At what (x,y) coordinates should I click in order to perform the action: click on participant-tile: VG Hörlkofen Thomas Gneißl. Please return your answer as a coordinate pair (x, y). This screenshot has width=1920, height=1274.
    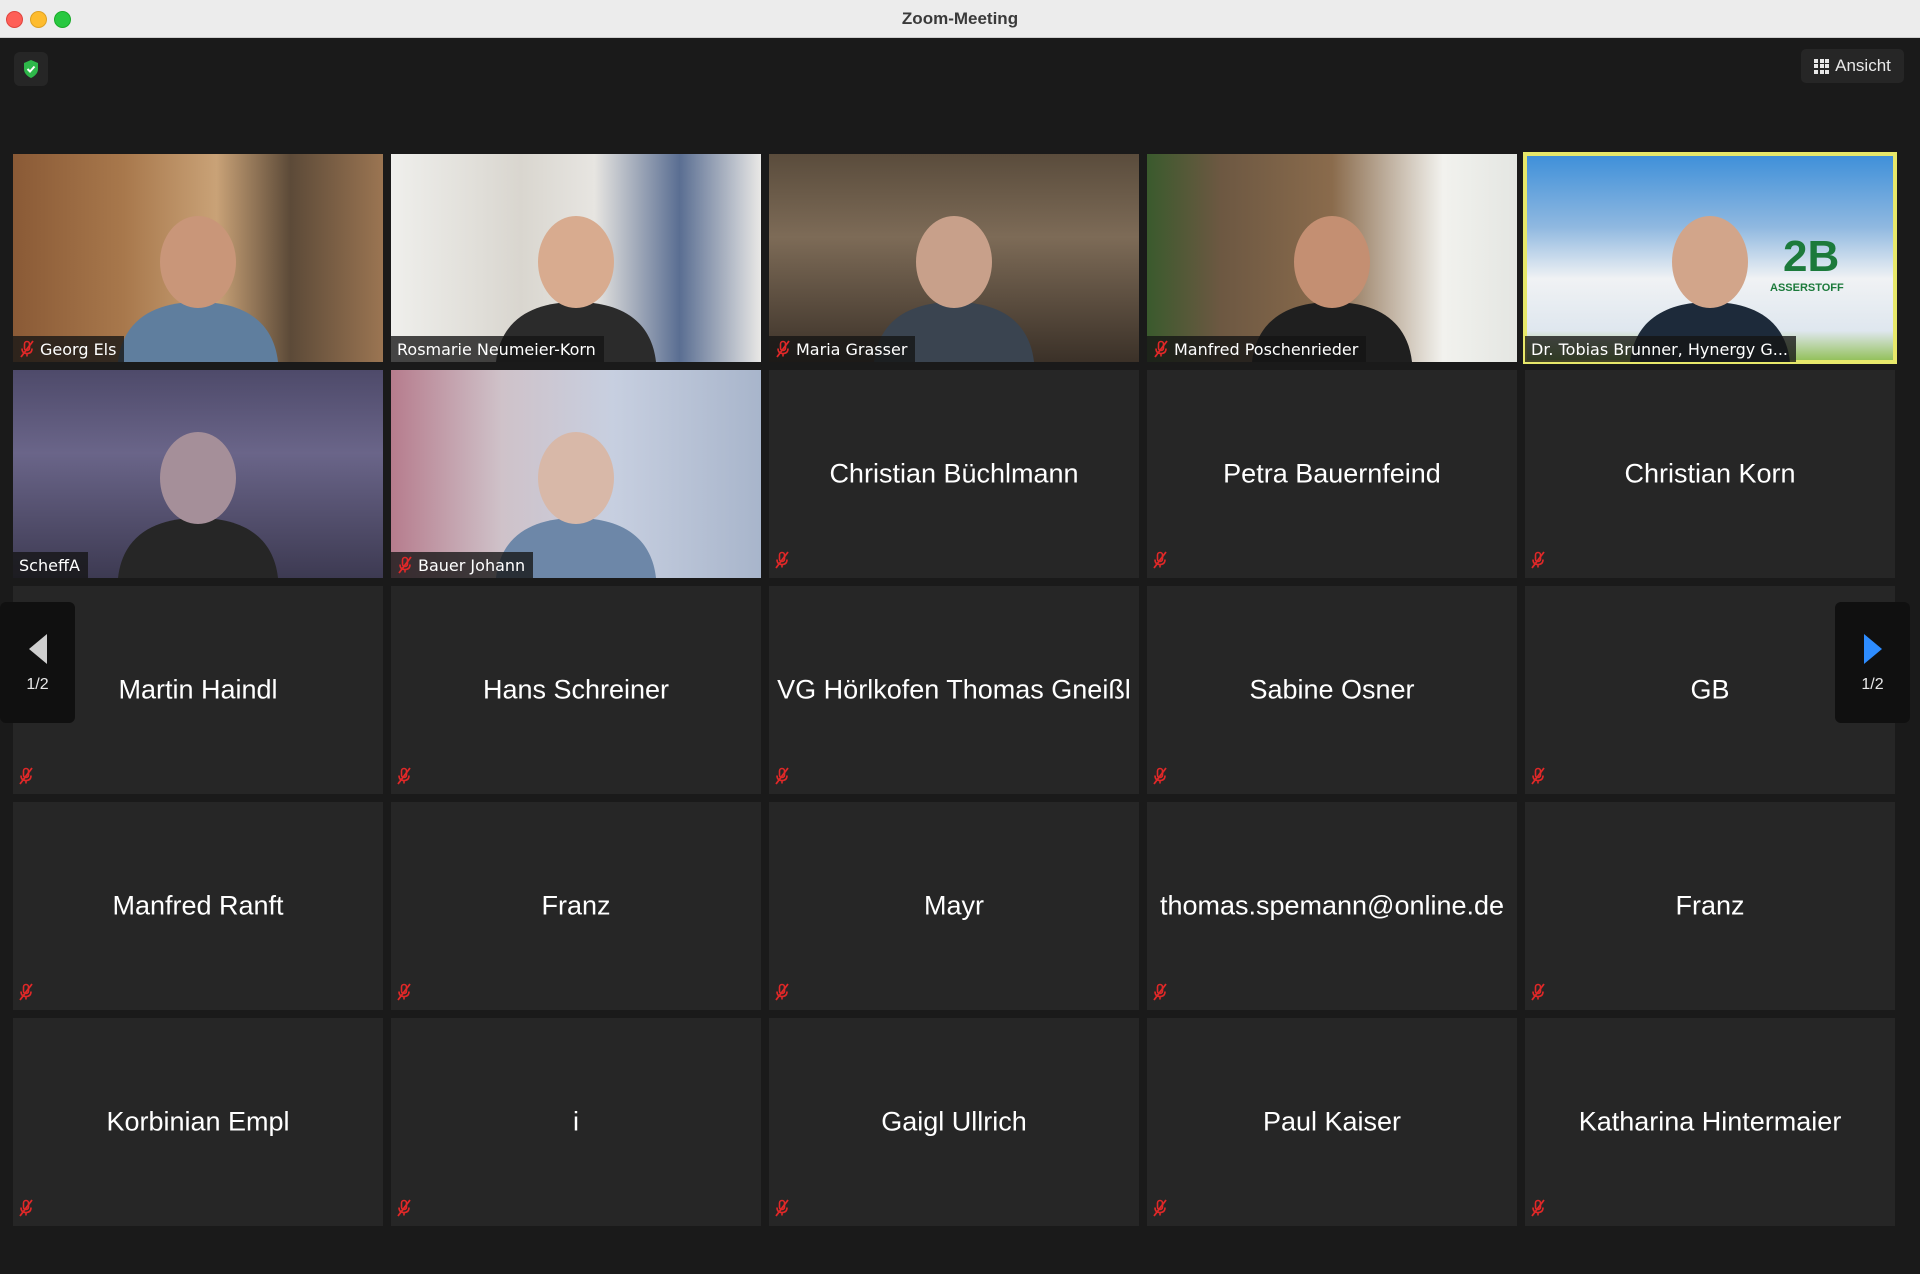
    Looking at the image, I should click on (954, 690).